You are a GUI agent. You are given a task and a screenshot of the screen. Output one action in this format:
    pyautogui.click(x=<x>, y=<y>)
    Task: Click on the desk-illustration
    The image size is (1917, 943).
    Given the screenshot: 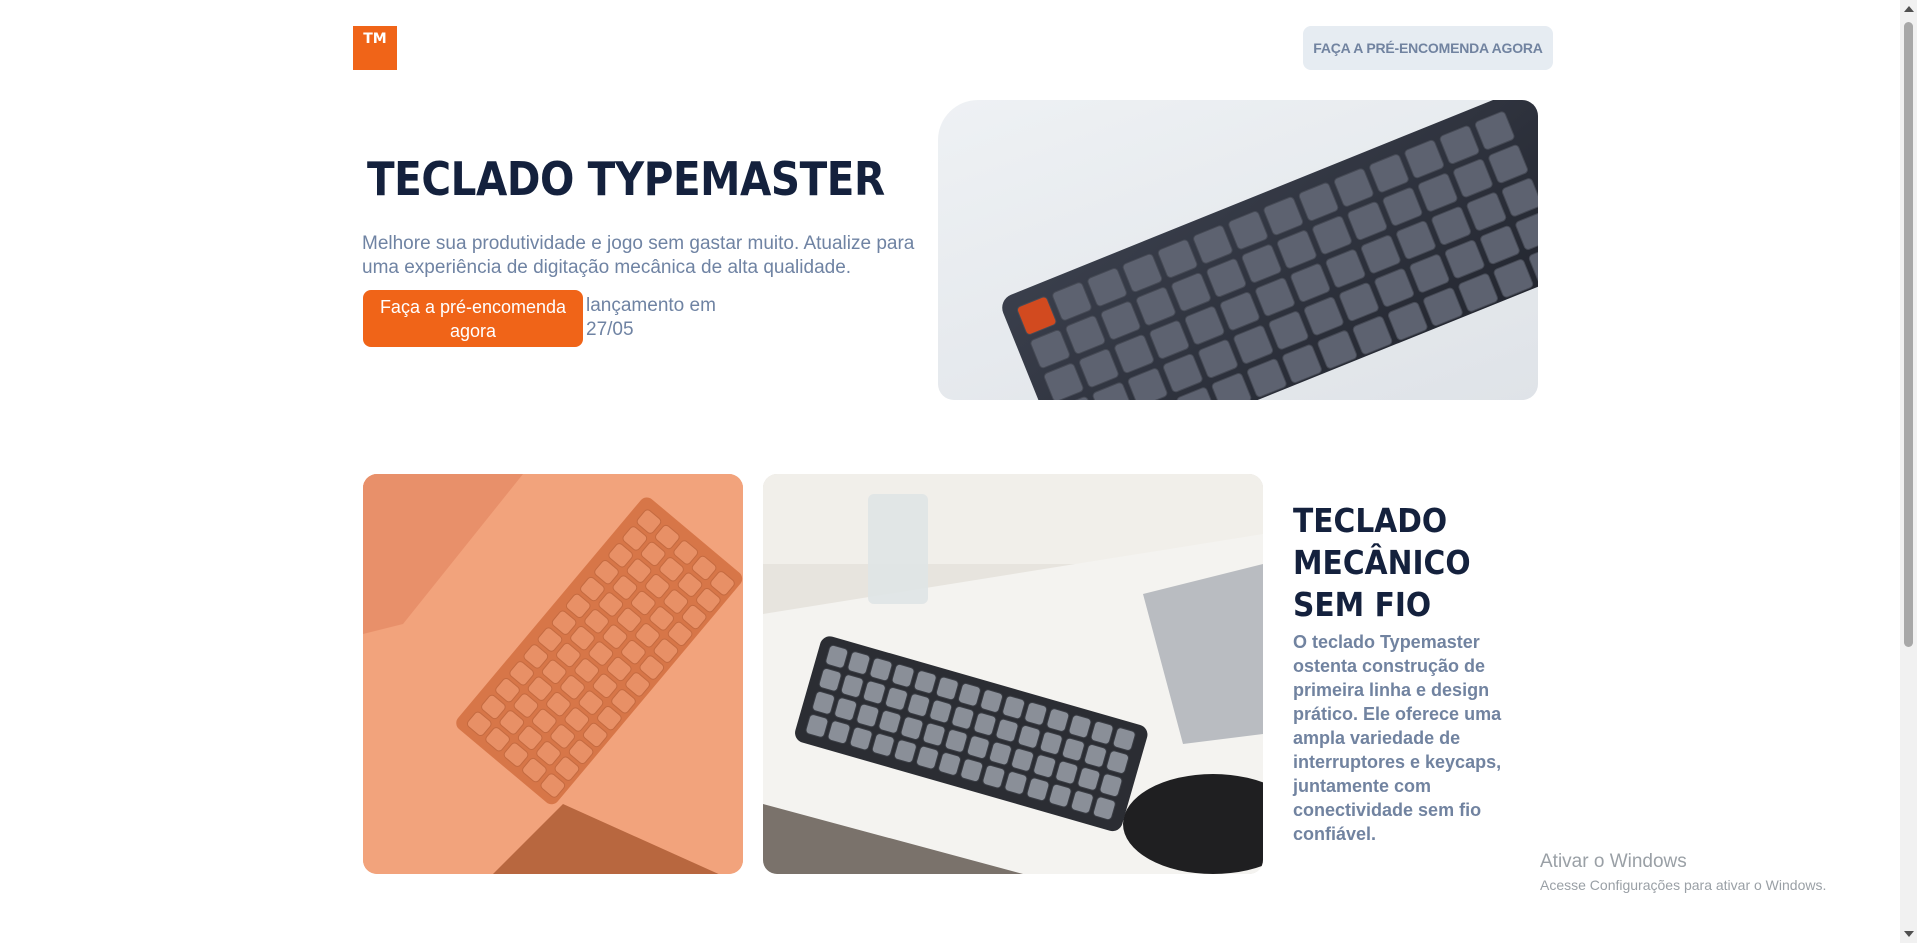 What is the action you would take?
    pyautogui.click(x=1013, y=674)
    